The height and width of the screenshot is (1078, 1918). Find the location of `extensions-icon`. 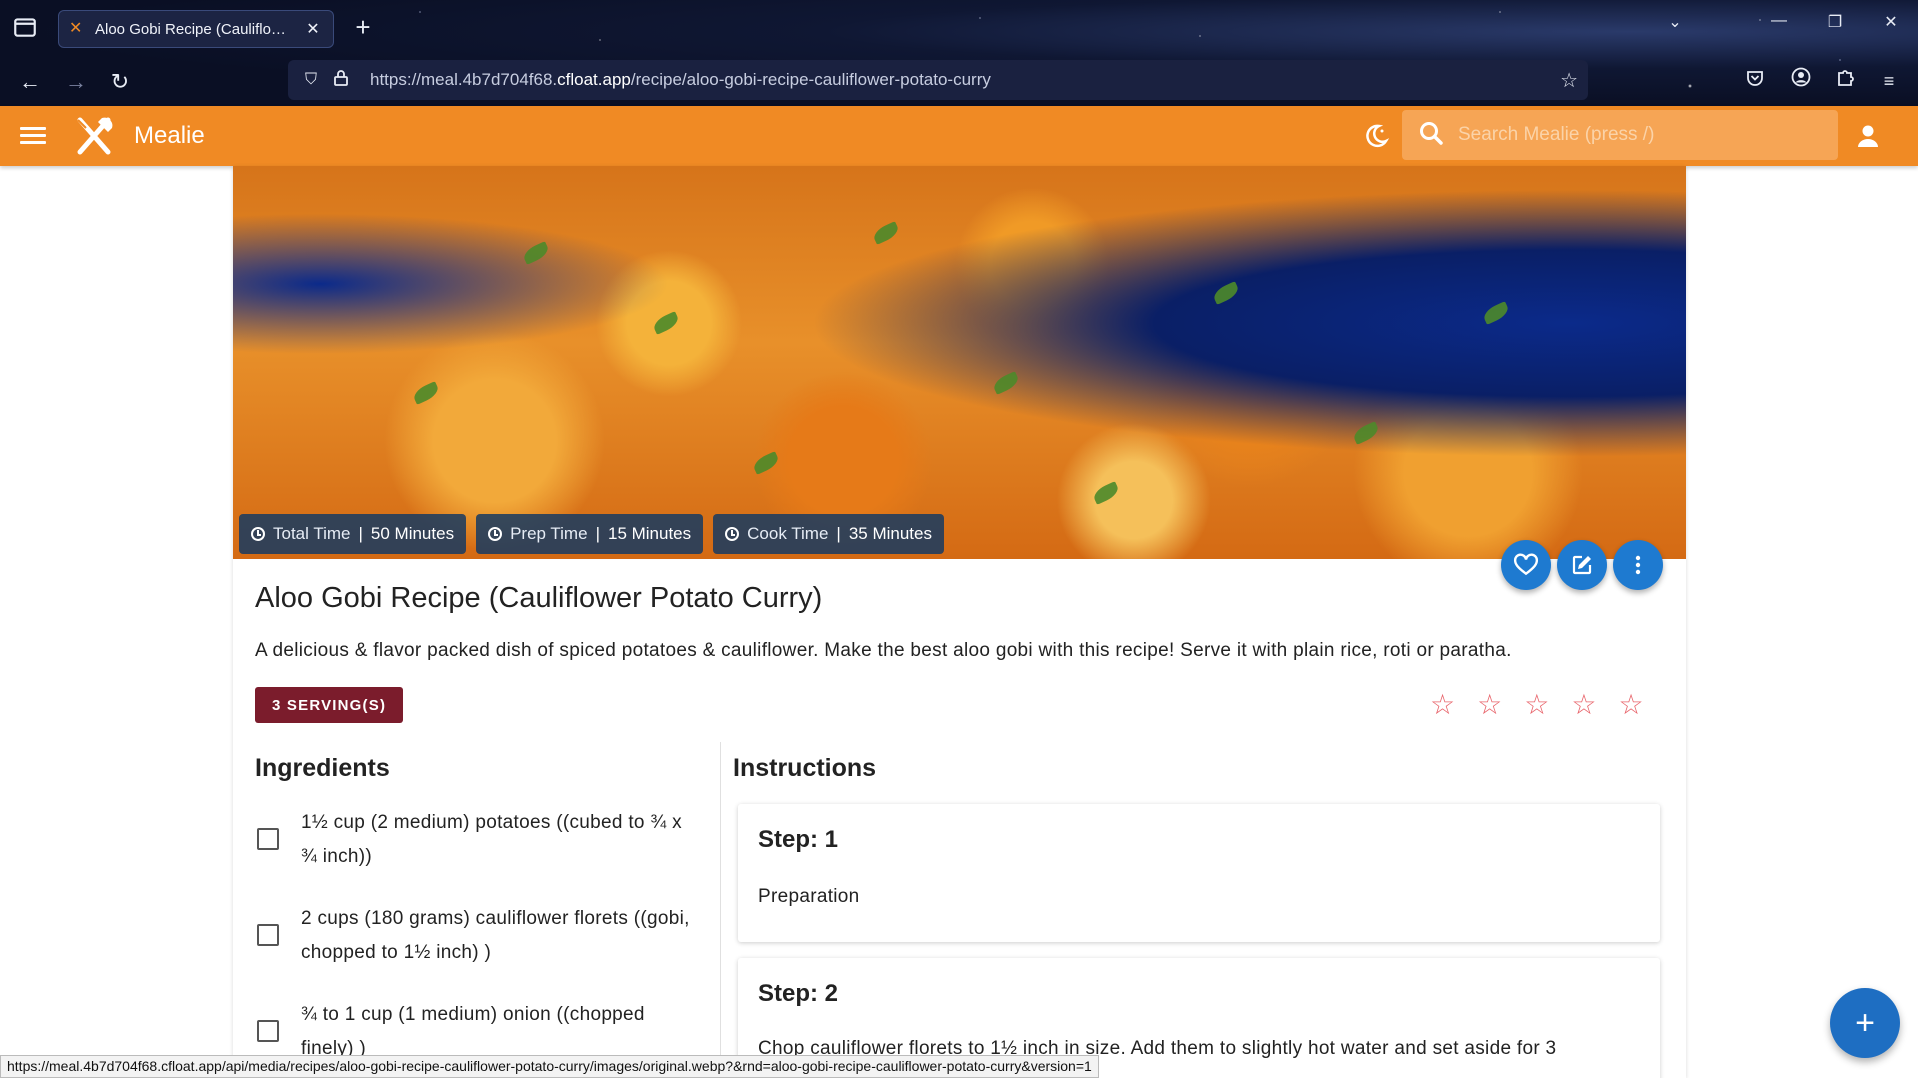

extensions-icon is located at coordinates (1845, 81).